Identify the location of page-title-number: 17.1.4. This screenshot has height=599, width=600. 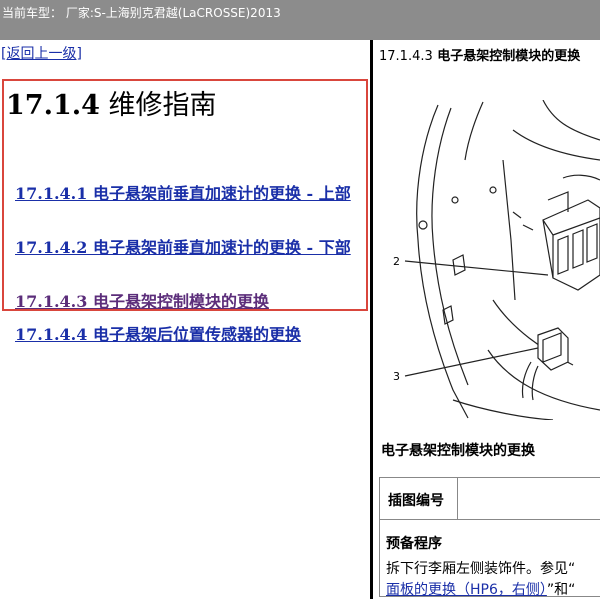
(53, 105).